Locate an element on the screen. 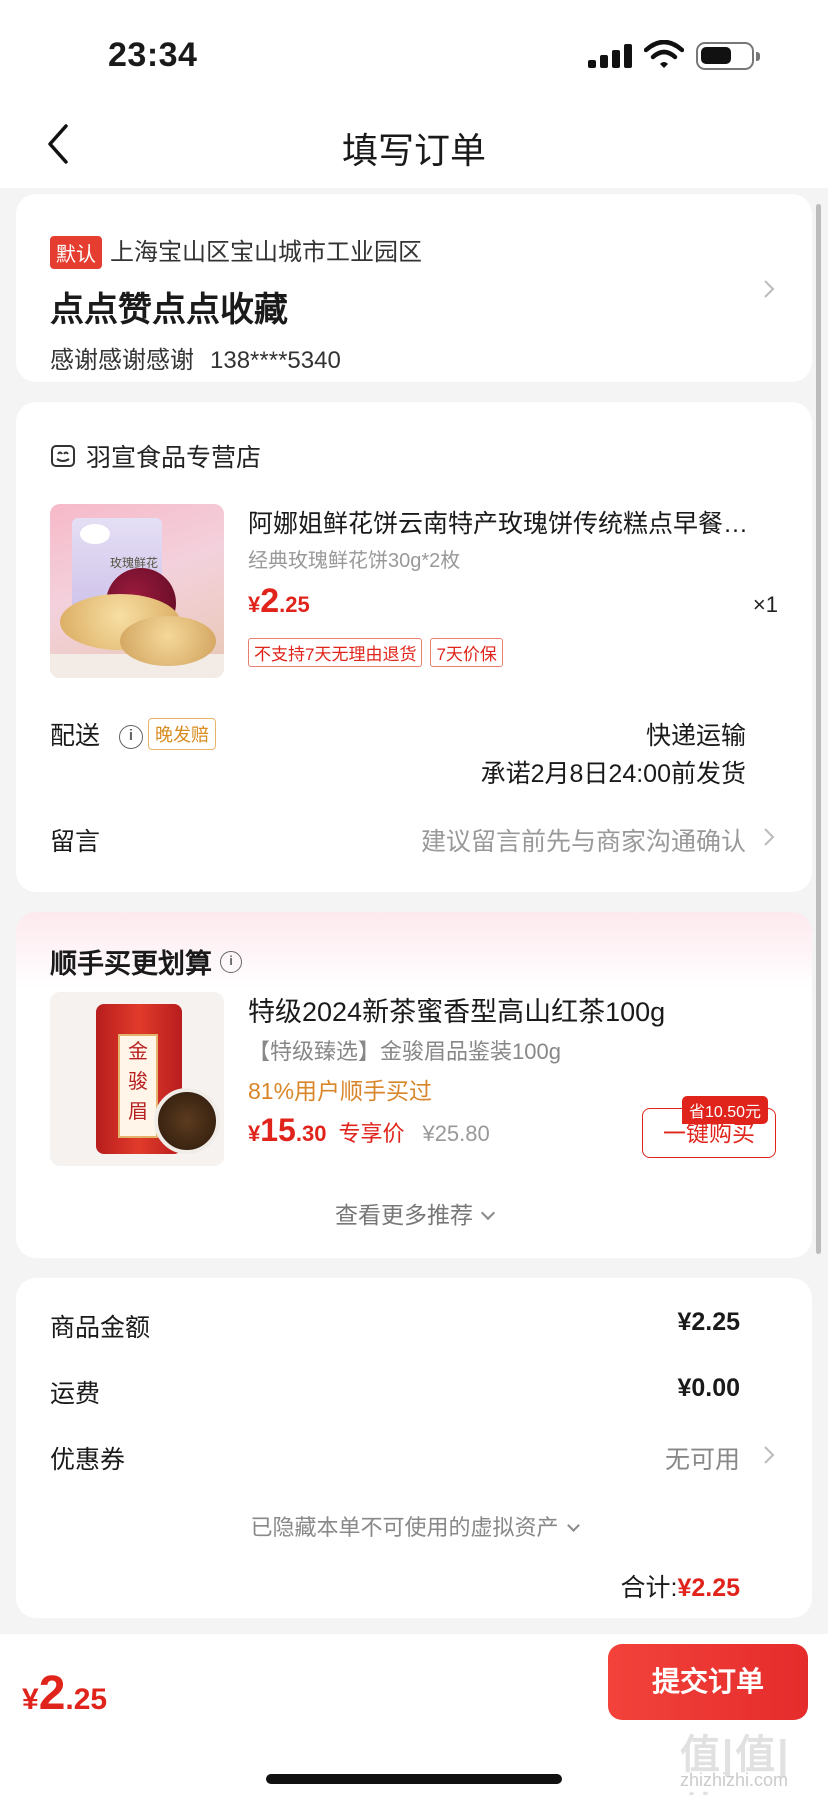 This screenshot has height=1795, width=828. late-shipment-badge: 晚发赔 is located at coordinates (182, 734).